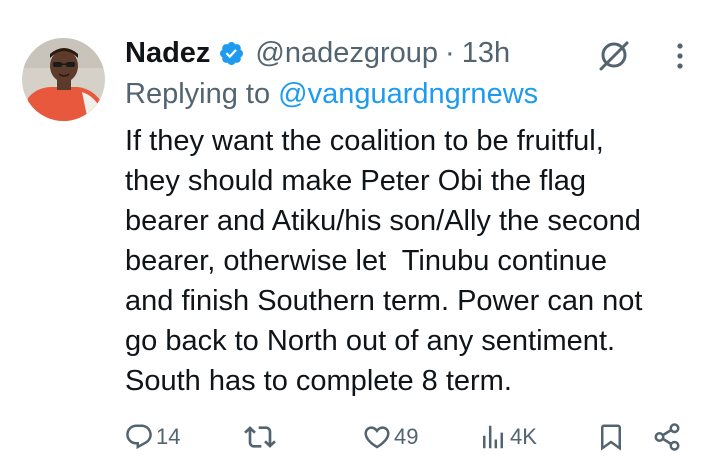 The image size is (715, 467). I want to click on heart-icon, so click(377, 437).